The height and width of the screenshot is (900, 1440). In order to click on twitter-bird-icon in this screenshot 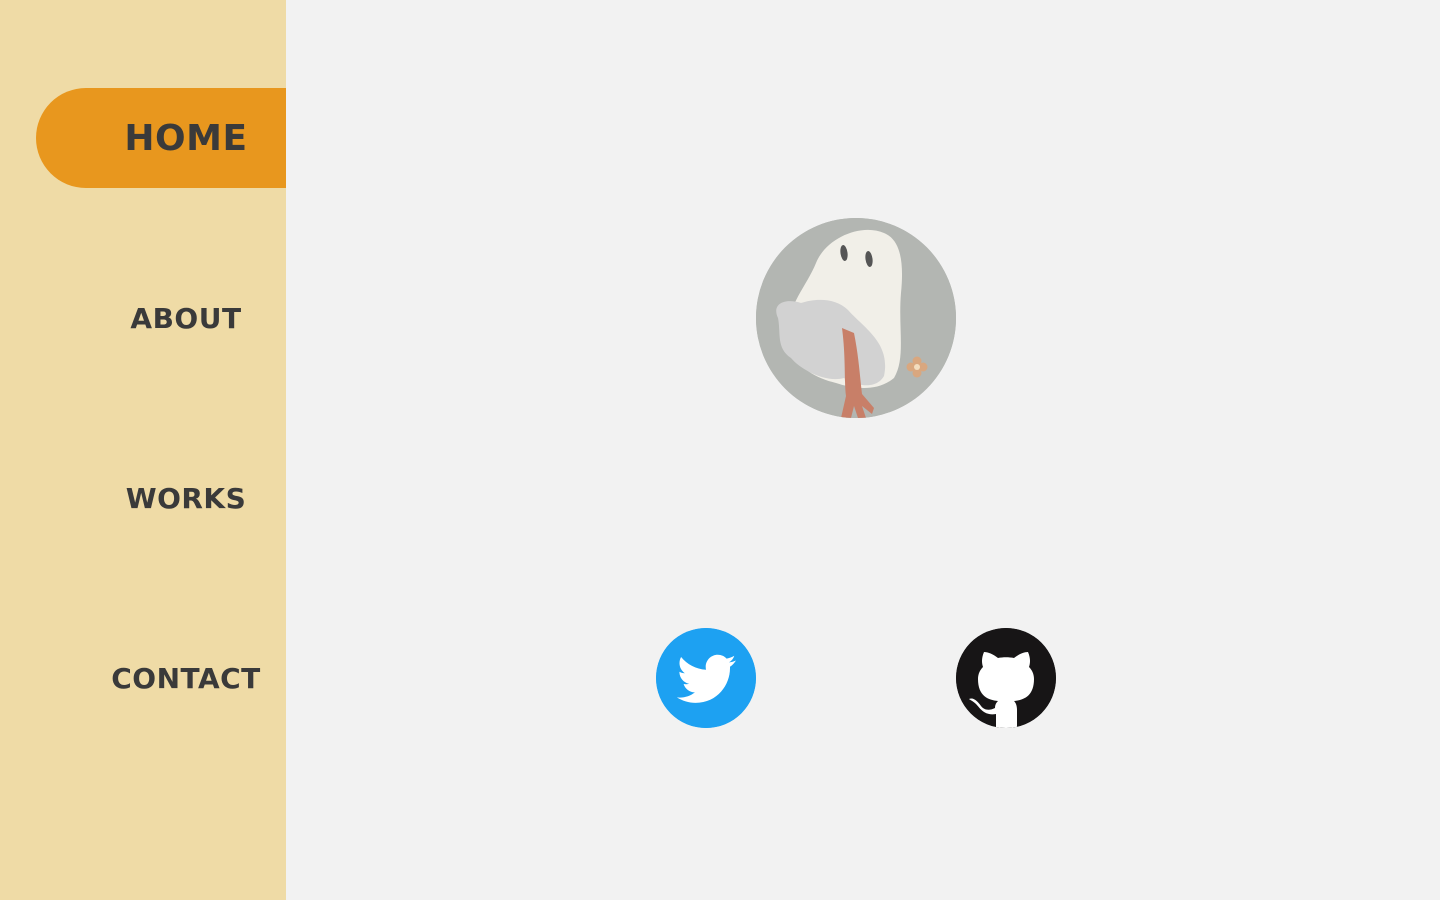, I will do `click(706, 678)`.